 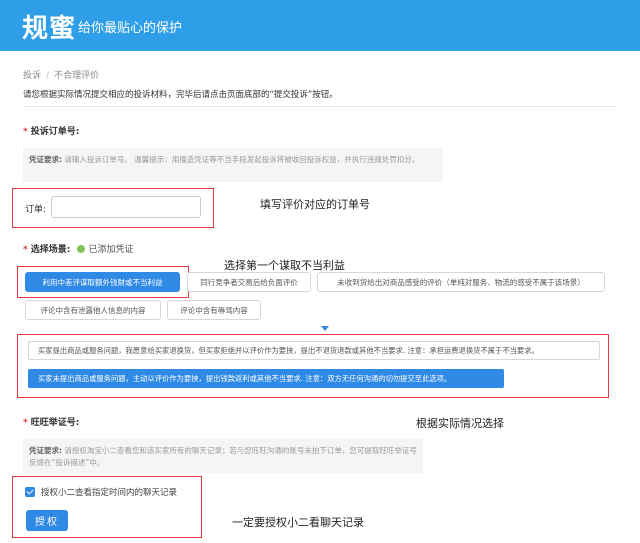 What do you see at coordinates (249, 282) in the screenshot?
I see `scene-chip-competitor: 同行竞争者交易后给负面评价` at bounding box center [249, 282].